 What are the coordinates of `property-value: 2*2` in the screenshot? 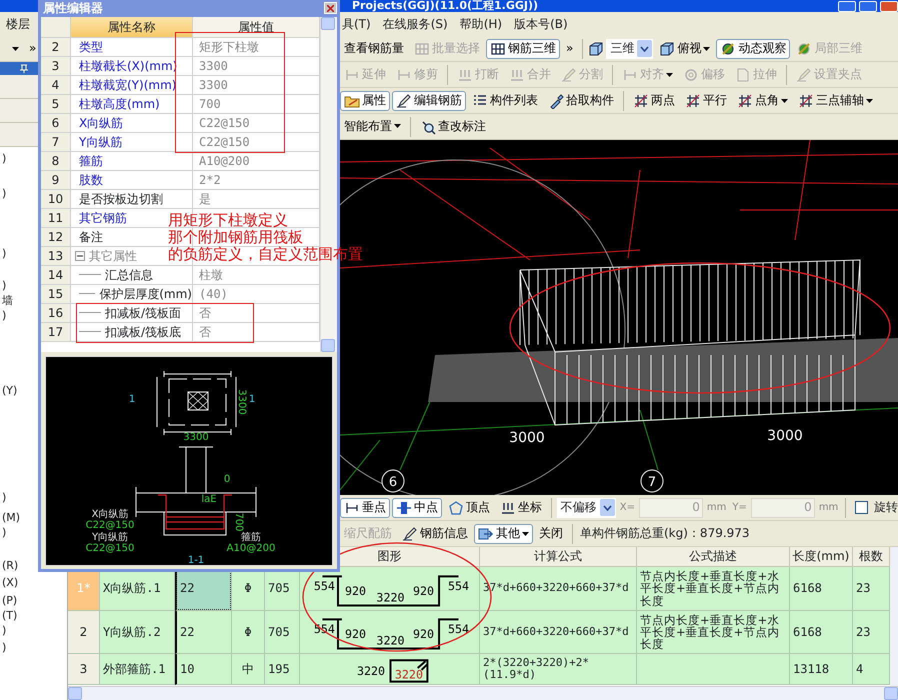 It's located at (210, 179).